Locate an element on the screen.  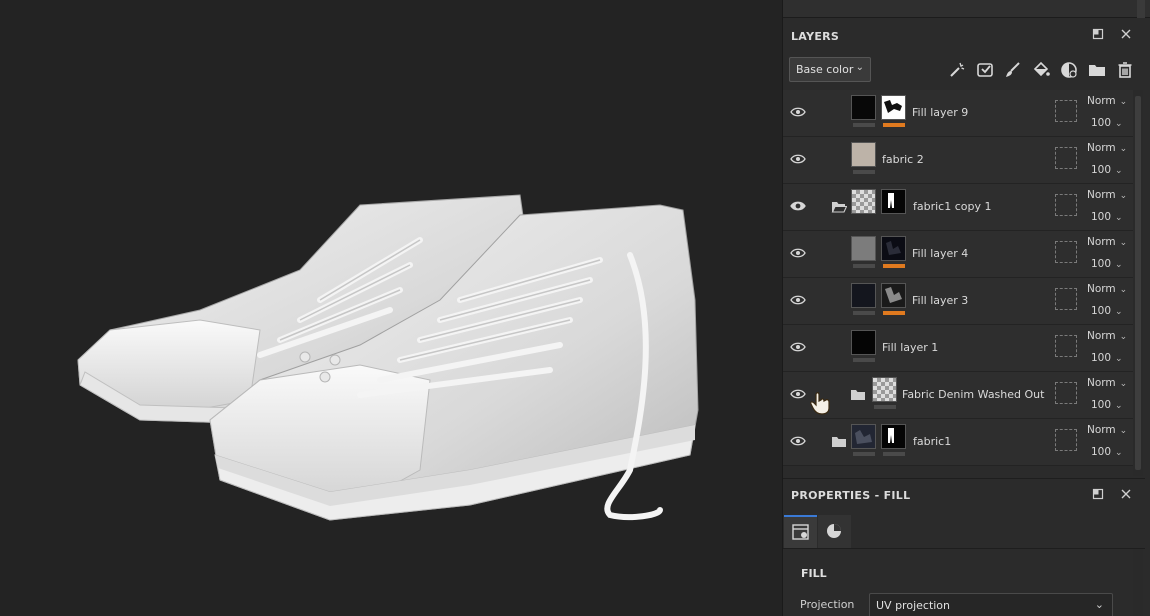
layer-row: Fill layer 1 Norm ⌄ 100 ⌄ is located at coordinates (958, 348).